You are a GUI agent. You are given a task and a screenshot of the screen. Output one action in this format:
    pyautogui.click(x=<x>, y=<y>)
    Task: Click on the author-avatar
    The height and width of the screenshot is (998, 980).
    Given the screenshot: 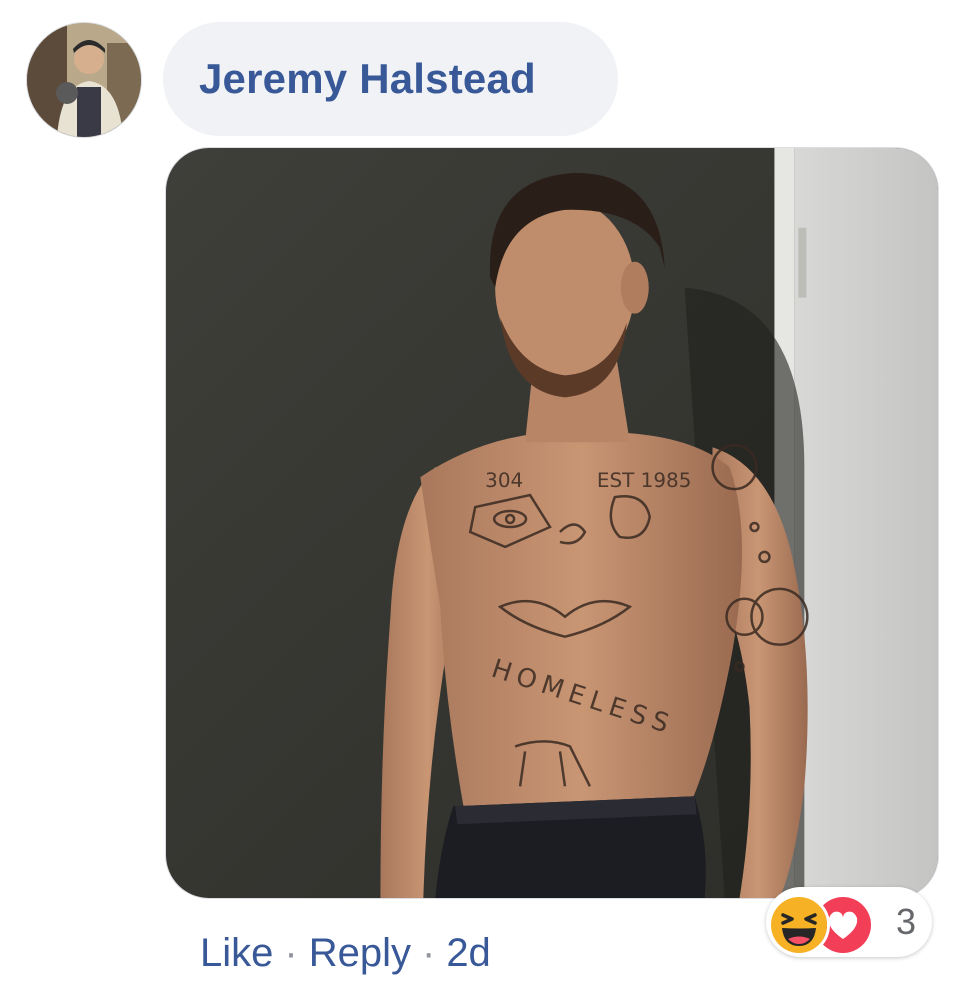 What is the action you would take?
    pyautogui.click(x=84, y=80)
    